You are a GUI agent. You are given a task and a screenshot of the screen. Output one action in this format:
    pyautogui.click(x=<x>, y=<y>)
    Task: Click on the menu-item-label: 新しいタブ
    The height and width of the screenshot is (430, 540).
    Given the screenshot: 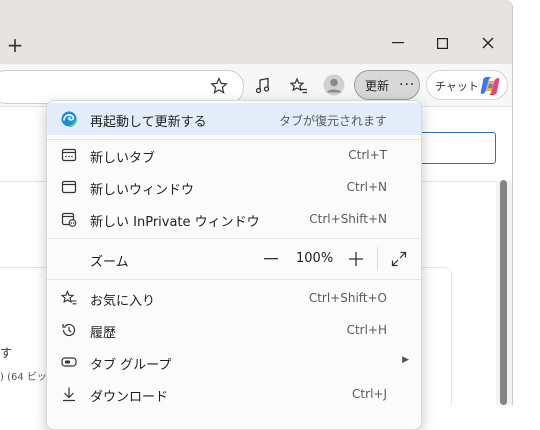 What is the action you would take?
    pyautogui.click(x=123, y=158)
    